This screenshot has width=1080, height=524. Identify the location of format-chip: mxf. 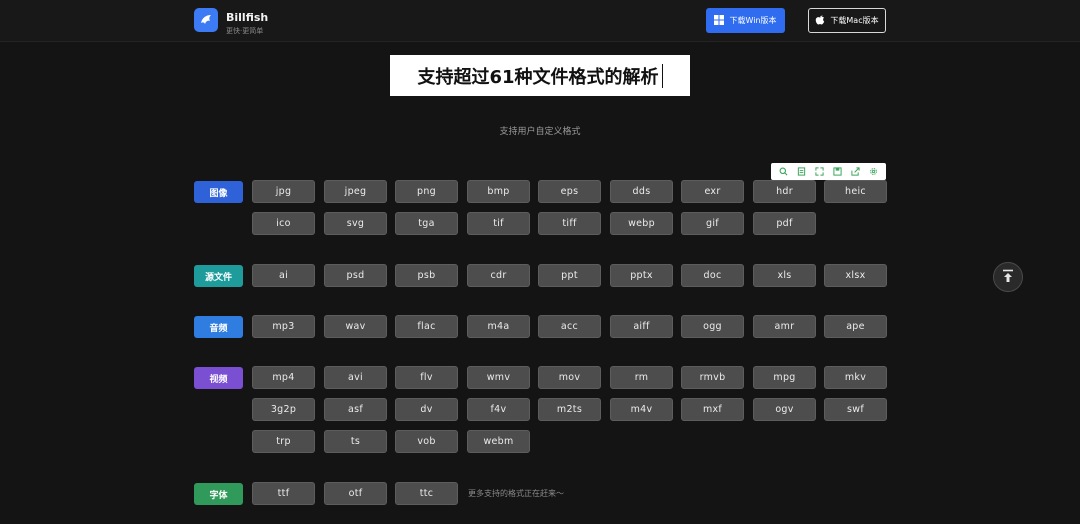
(712, 409).